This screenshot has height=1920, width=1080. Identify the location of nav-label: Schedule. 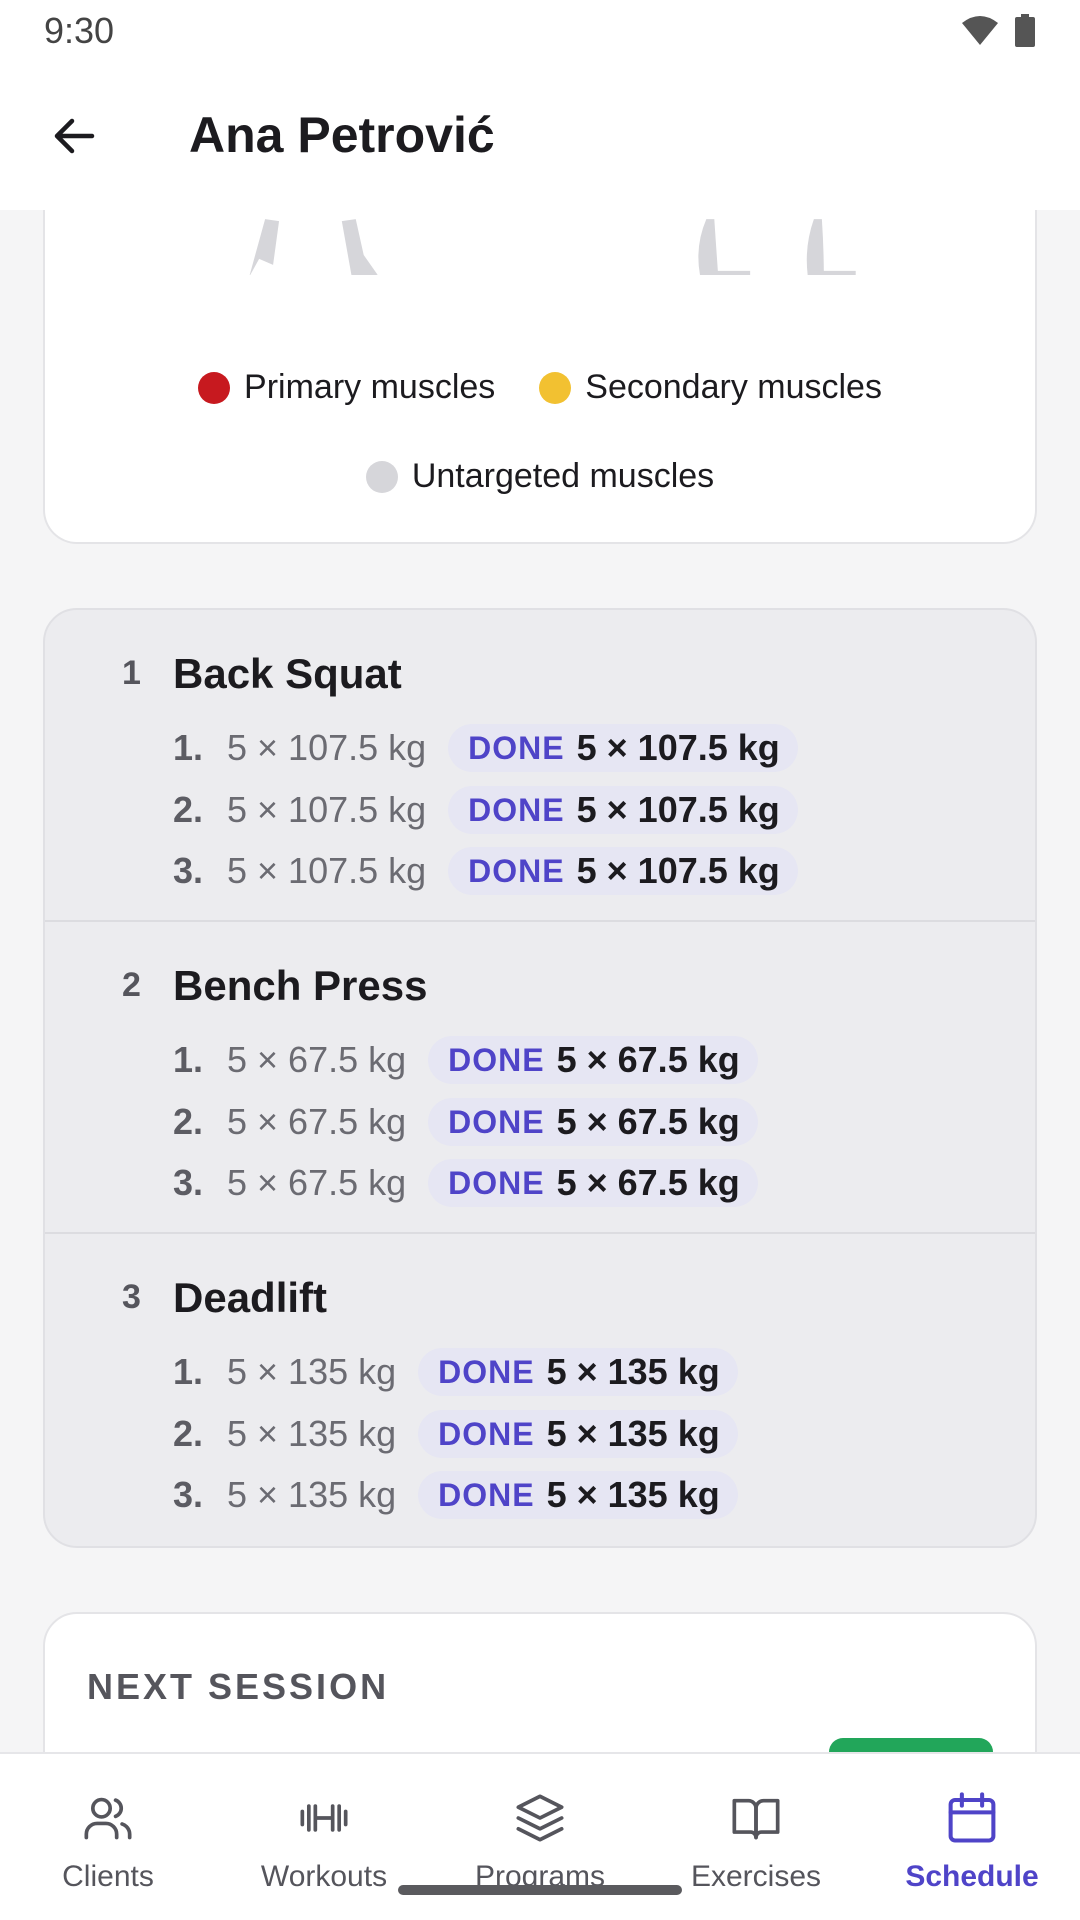
(972, 1876).